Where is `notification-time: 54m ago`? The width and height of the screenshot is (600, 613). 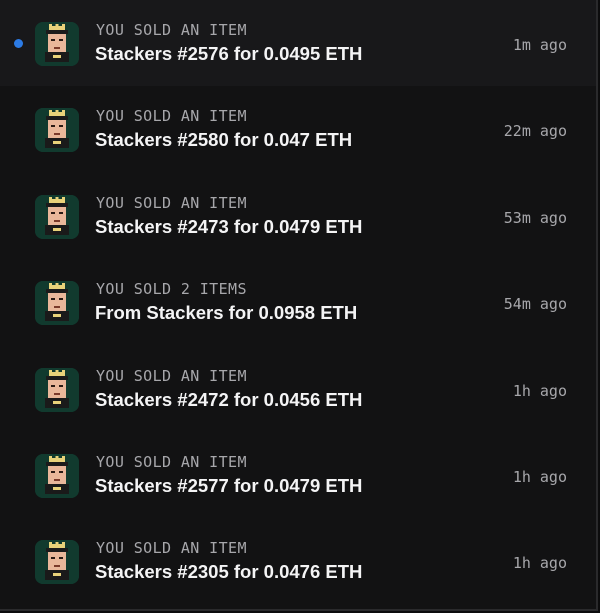
notification-time: 54m ago is located at coordinates (535, 304).